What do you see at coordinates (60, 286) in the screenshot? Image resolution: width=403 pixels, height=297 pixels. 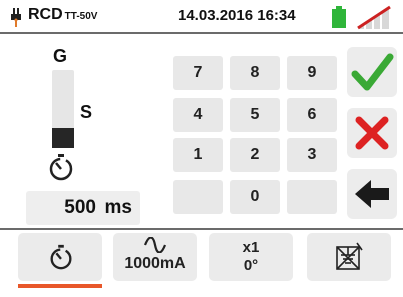 I see `active-tab-indicator` at bounding box center [60, 286].